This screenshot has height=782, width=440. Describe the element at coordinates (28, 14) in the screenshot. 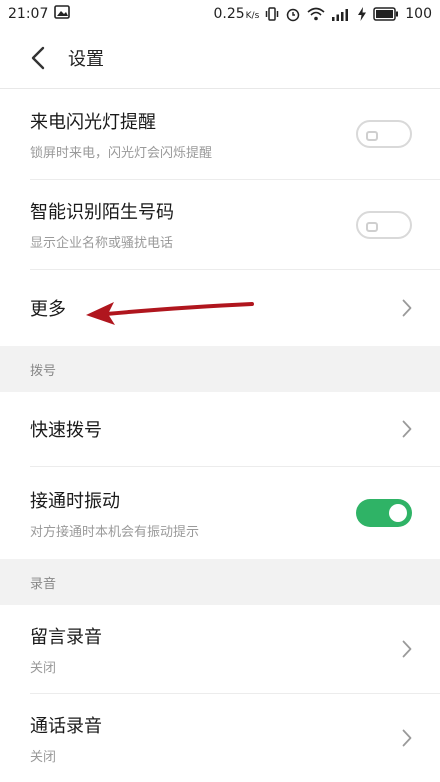

I see `status-time: 21:07` at that location.